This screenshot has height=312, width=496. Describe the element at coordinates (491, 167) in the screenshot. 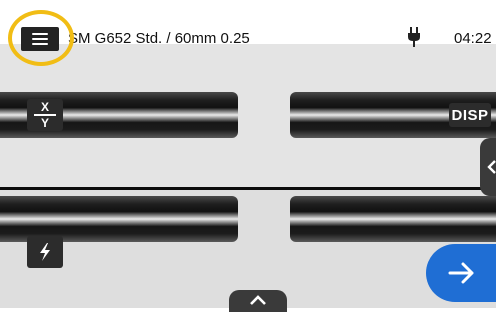

I see `chevron-left-icon` at that location.